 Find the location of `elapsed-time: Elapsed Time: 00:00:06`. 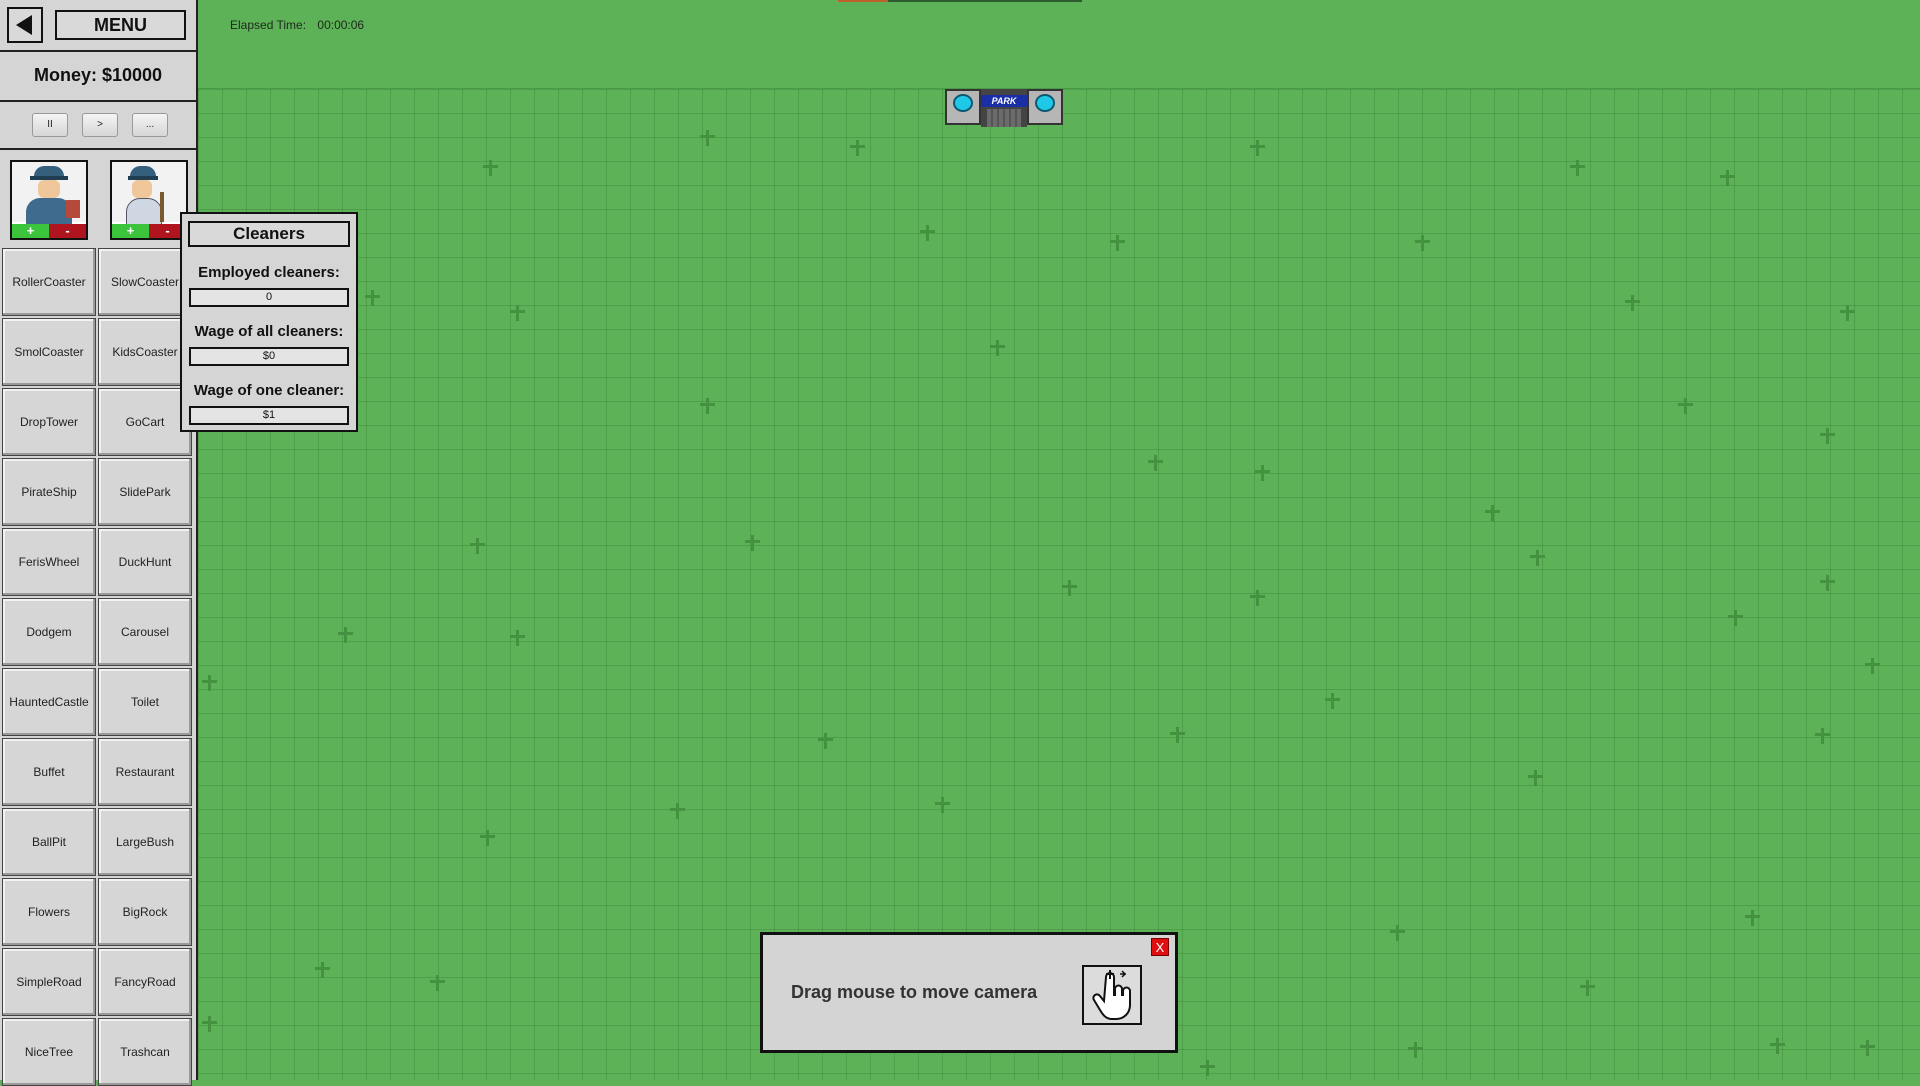

elapsed-time: Elapsed Time: 00:00:06 is located at coordinates (301, 25).